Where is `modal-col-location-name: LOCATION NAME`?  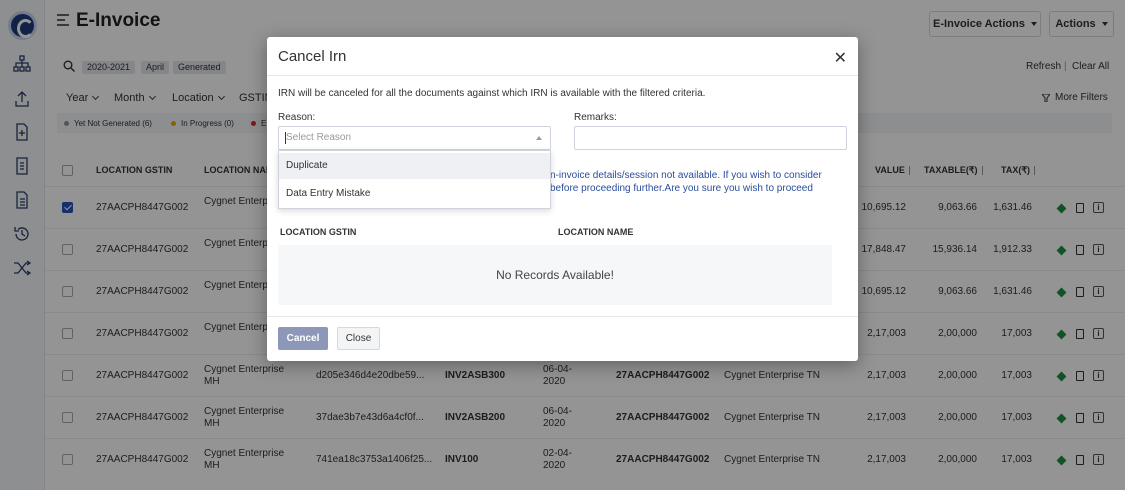
modal-col-location-name: LOCATION NAME is located at coordinates (596, 232).